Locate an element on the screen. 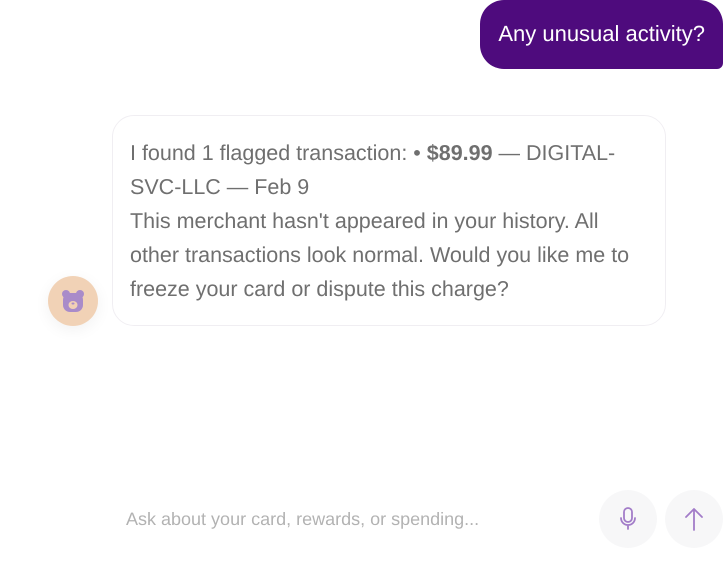  bear-avatar-icon is located at coordinates (73, 301).